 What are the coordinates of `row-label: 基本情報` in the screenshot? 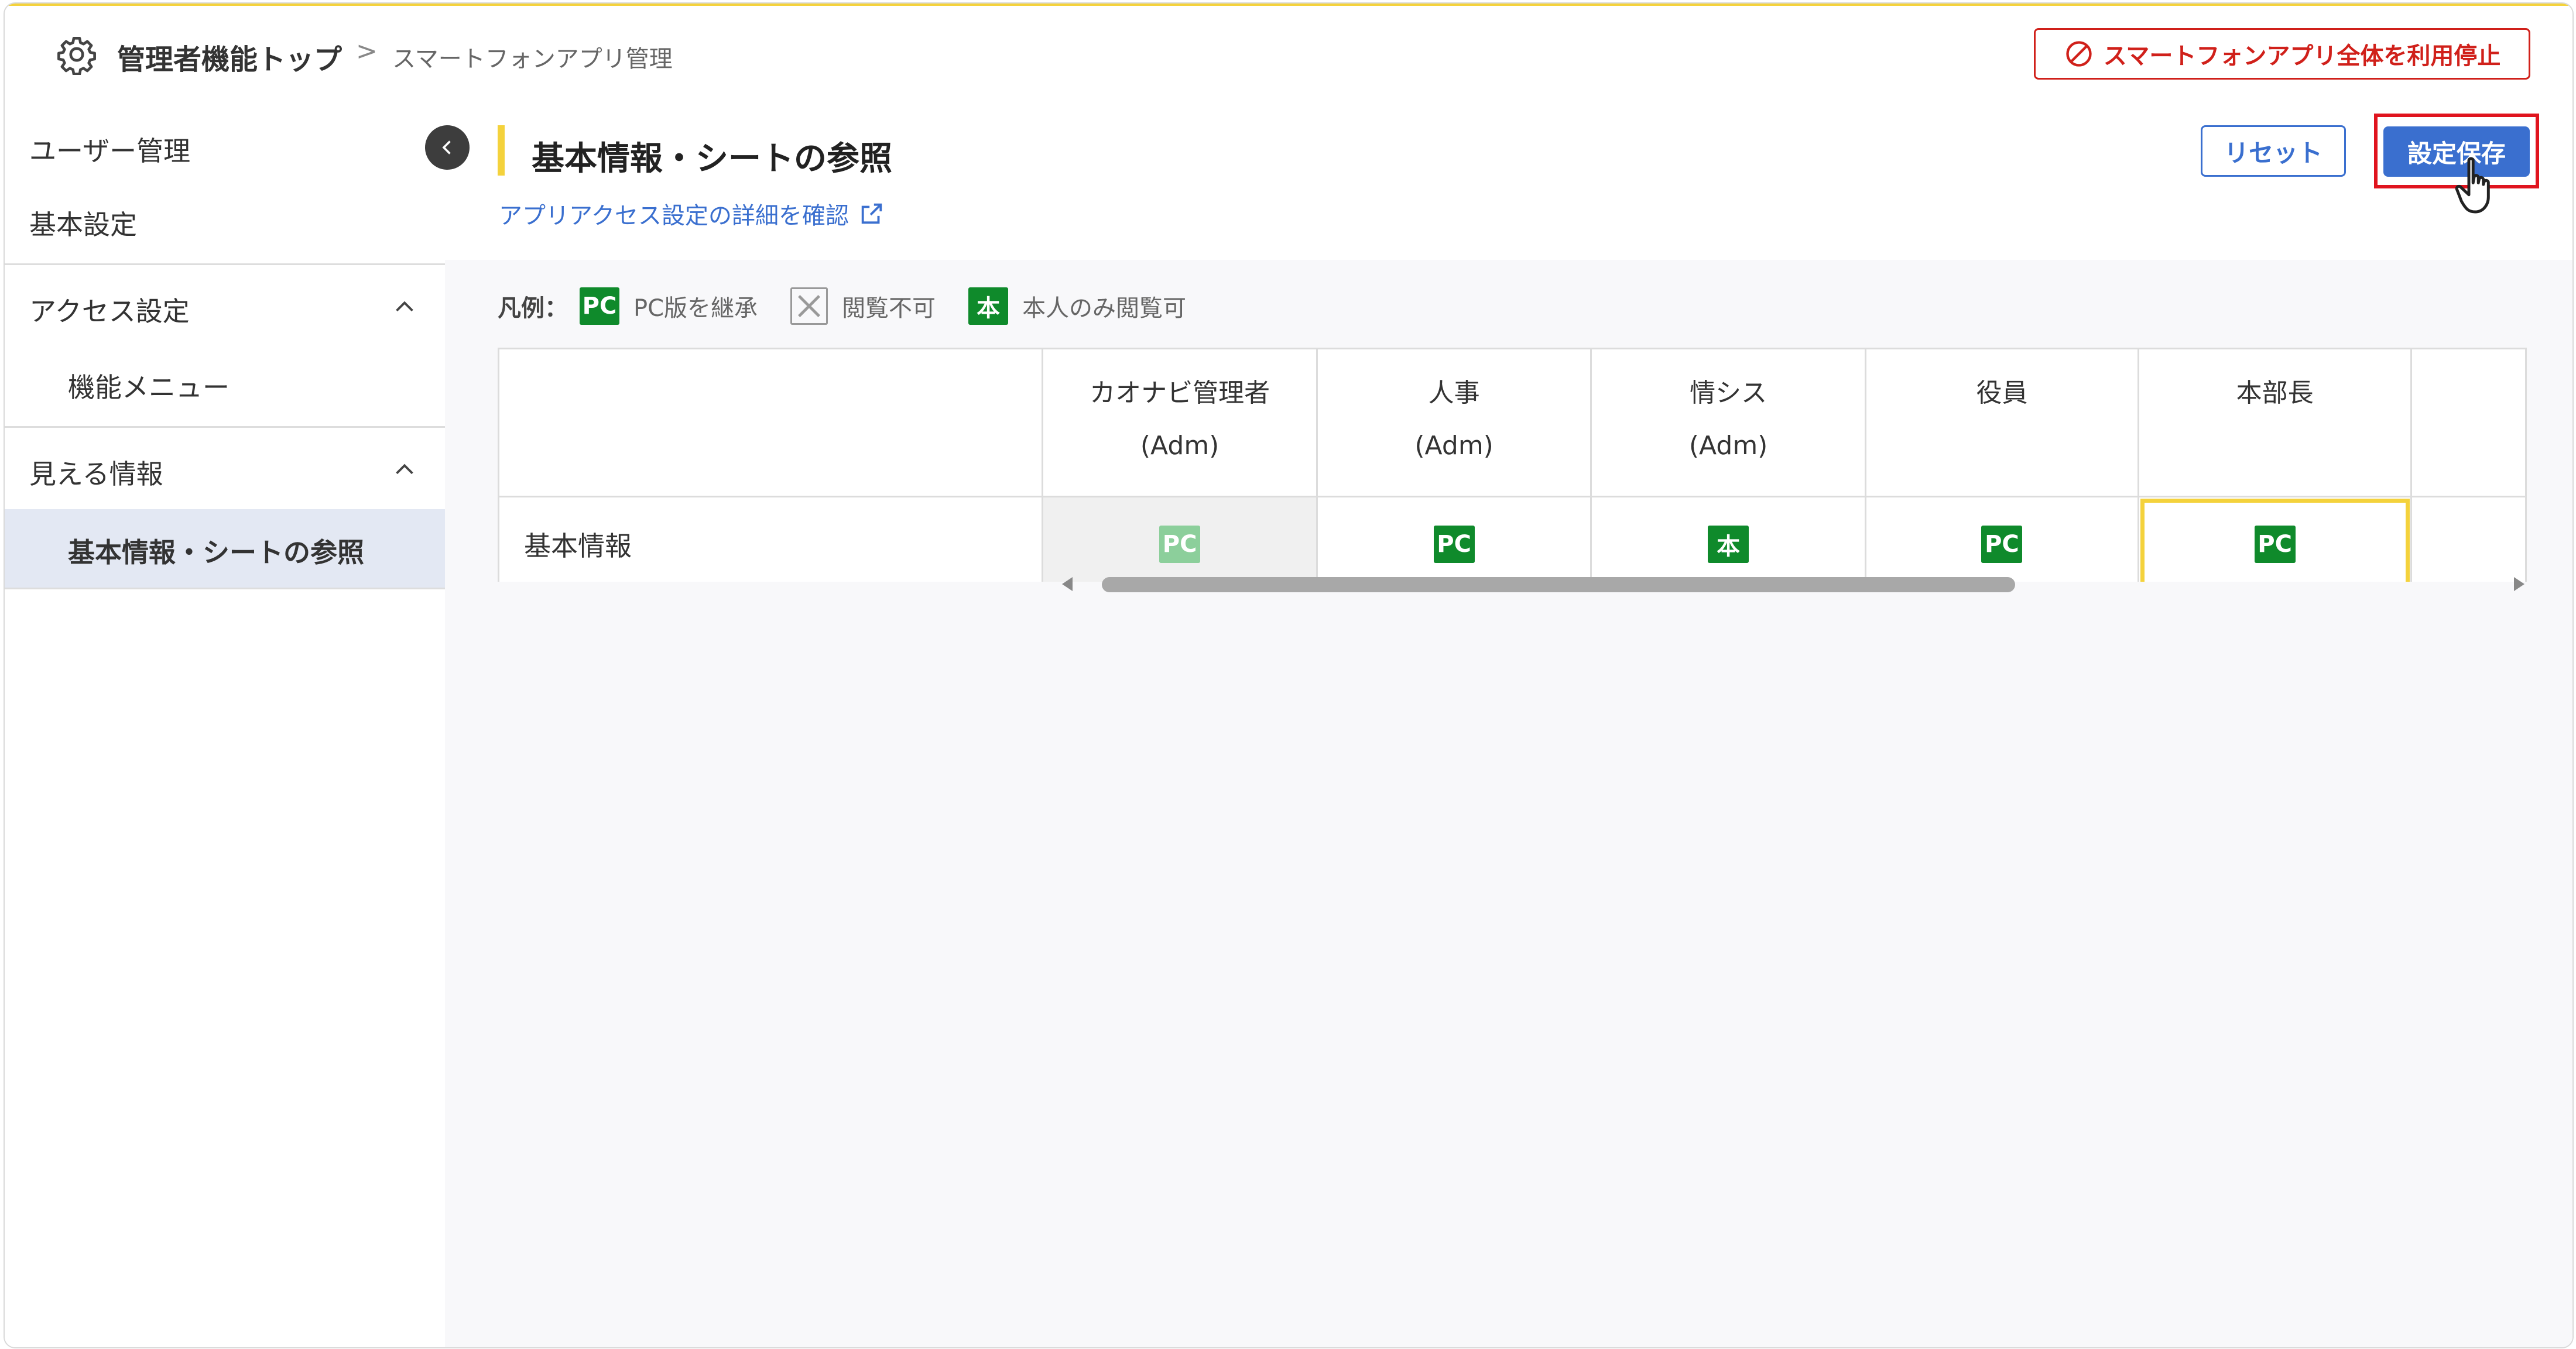 It's located at (771, 539).